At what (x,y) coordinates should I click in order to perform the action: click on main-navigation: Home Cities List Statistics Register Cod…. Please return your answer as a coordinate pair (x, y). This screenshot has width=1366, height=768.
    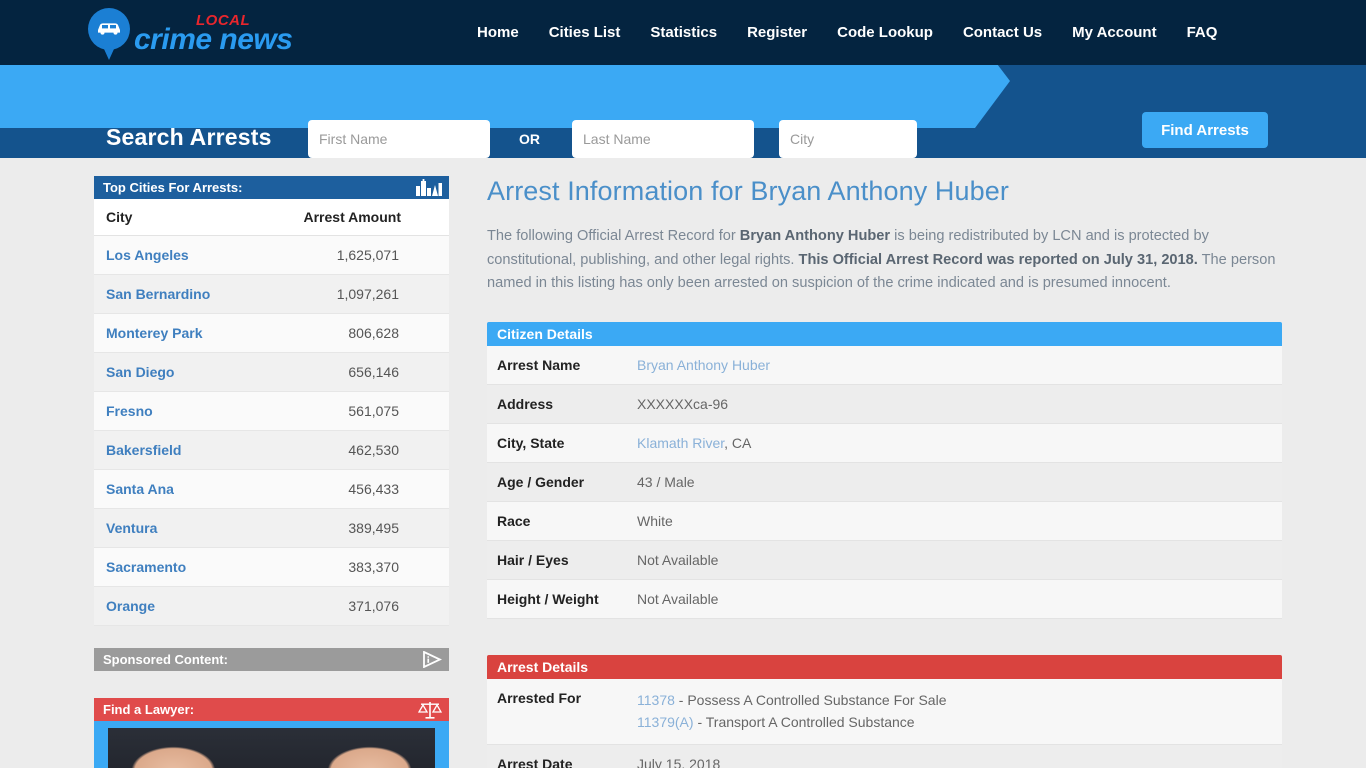
    Looking at the image, I should click on (847, 32).